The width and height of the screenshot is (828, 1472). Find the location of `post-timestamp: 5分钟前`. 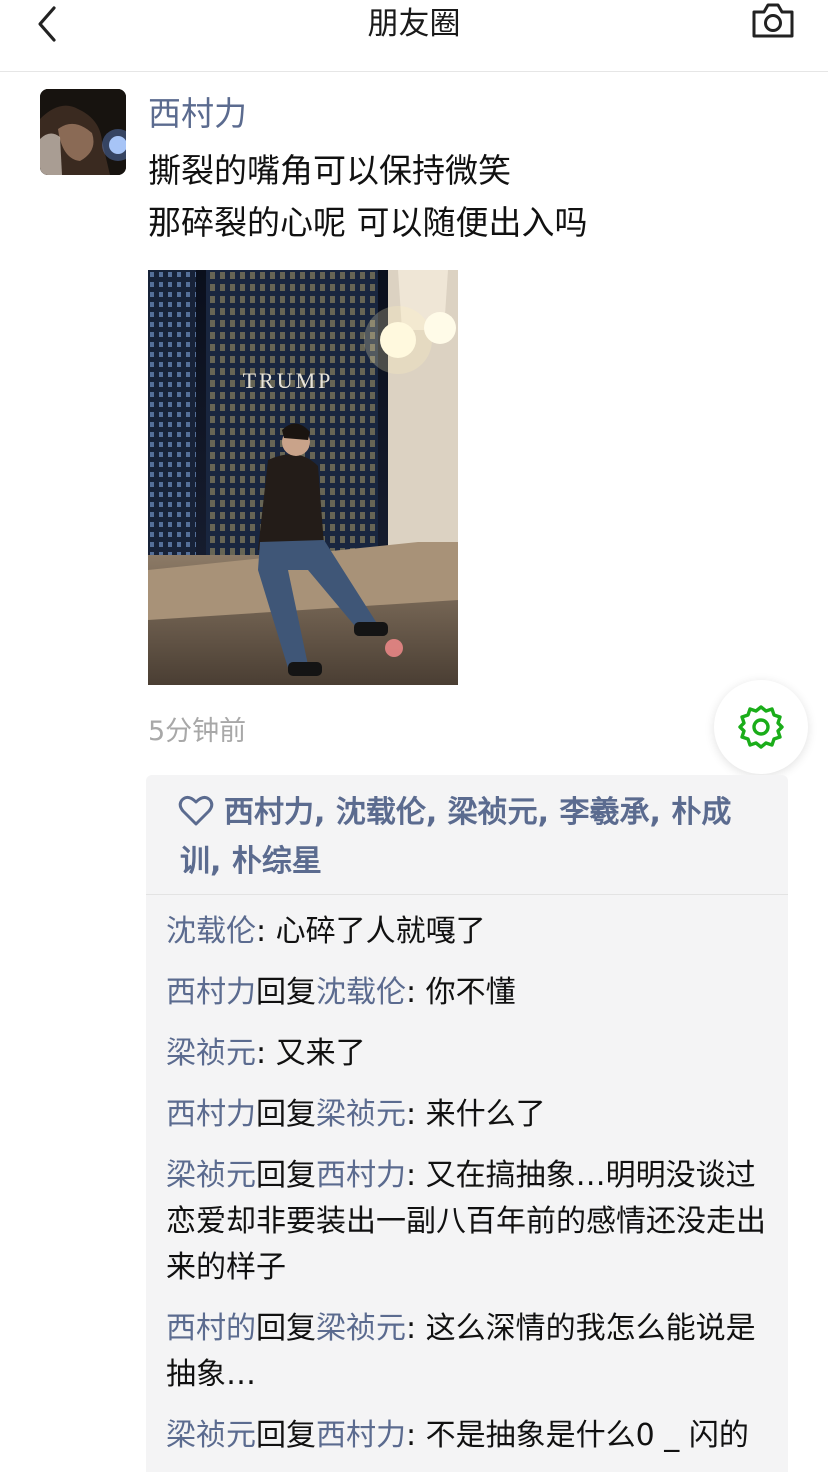

post-timestamp: 5分钟前 is located at coordinates (197, 731).